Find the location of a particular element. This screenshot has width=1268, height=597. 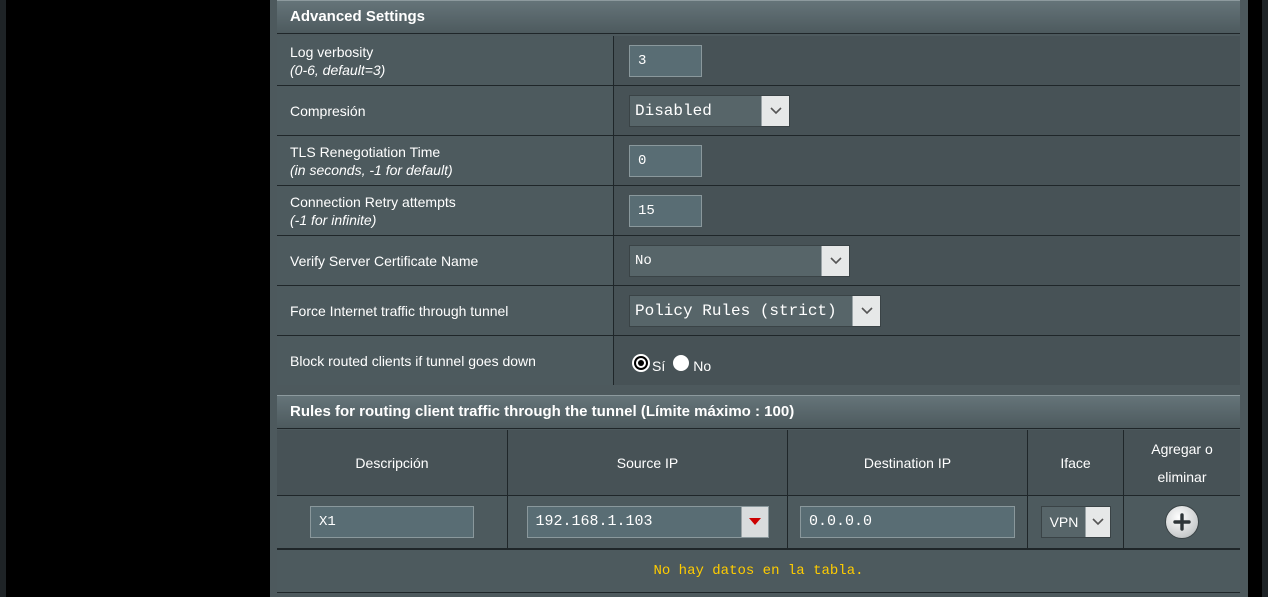

log-verbosity-input: 3 is located at coordinates (665, 60).